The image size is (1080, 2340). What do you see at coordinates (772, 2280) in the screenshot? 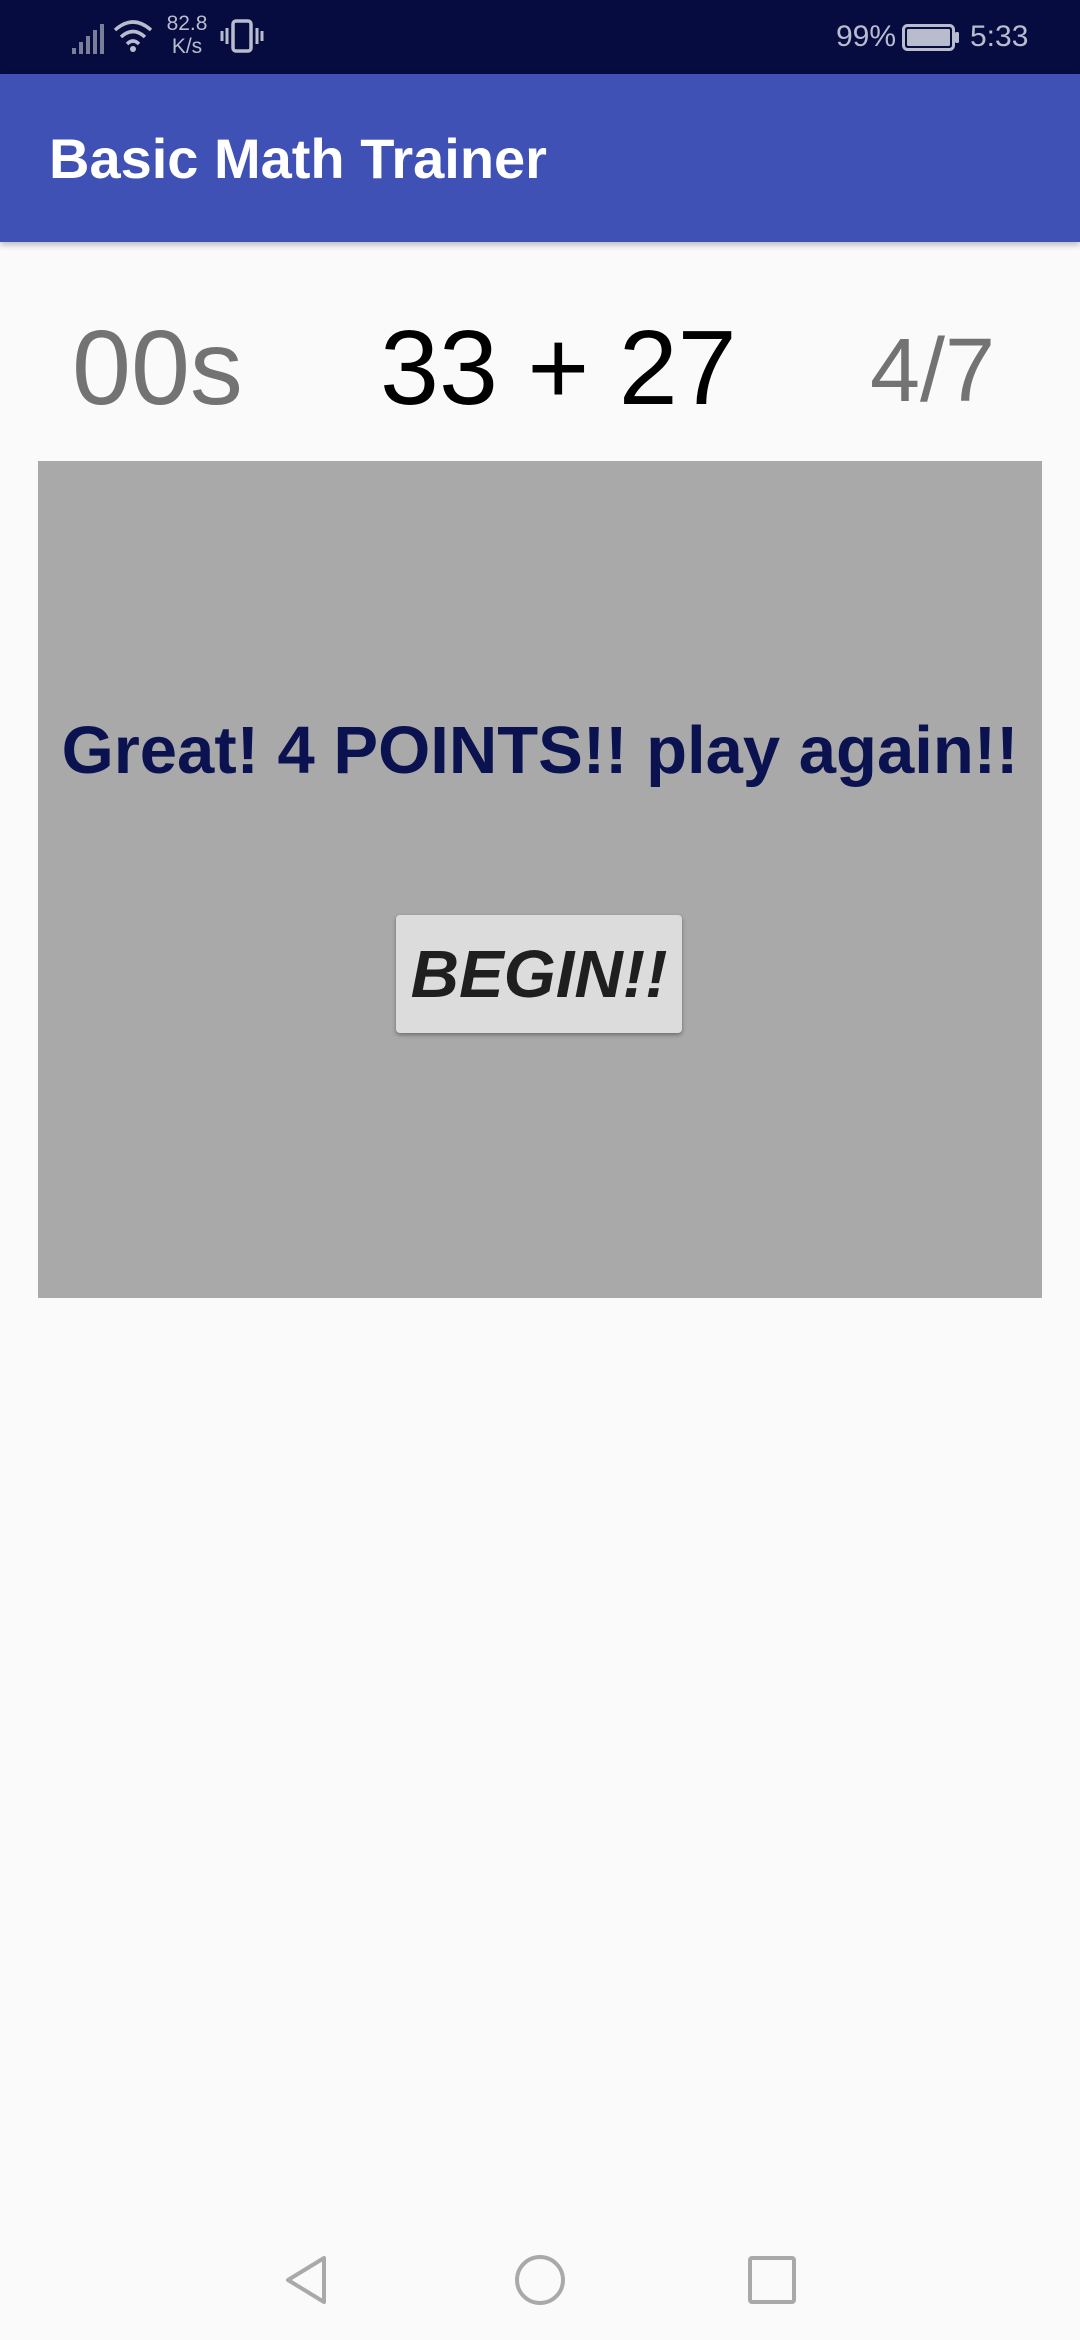
I see `recent-apps-icon` at bounding box center [772, 2280].